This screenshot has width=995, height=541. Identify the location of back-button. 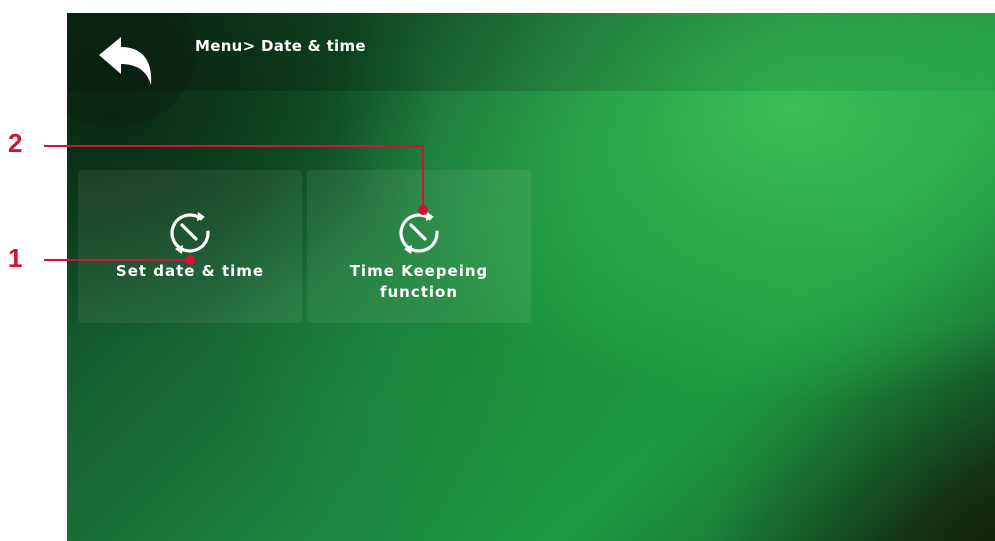
(127, 62).